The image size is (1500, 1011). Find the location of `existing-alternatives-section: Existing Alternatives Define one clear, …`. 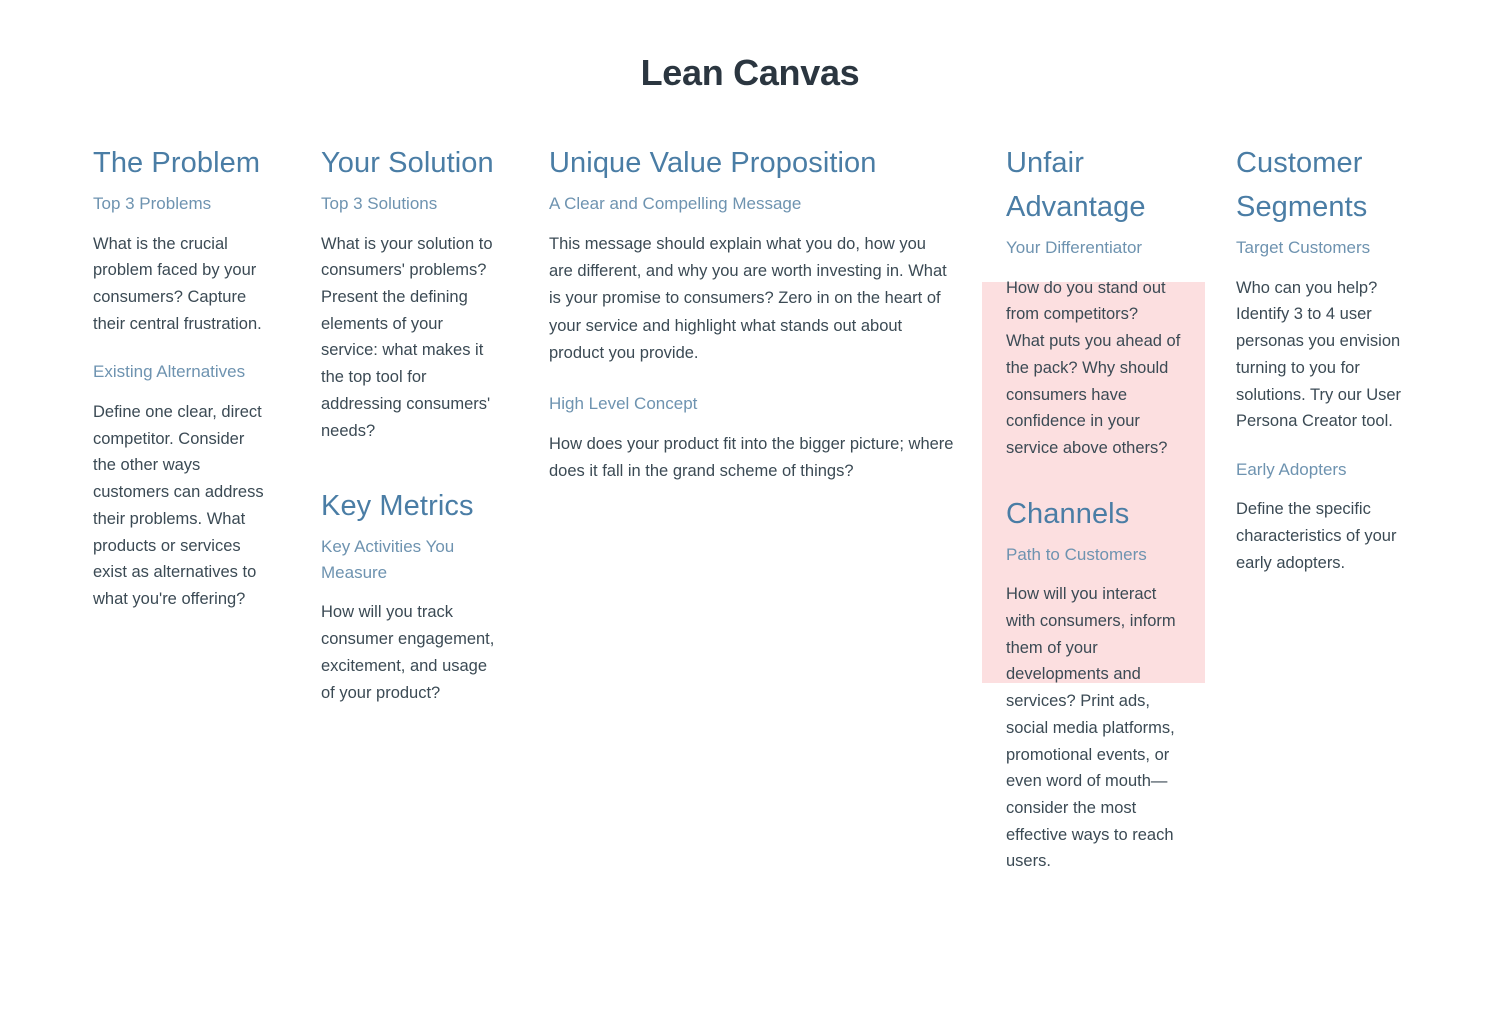

existing-alternatives-section: Existing Alternatives Define one clear, … is located at coordinates (182, 485).